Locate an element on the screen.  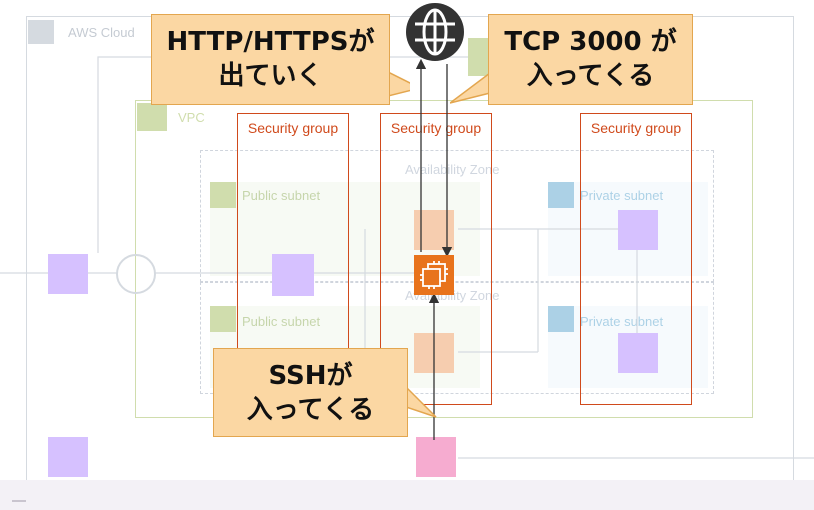
http-callout-line-2: 出ていく is located at coordinates (270, 76).